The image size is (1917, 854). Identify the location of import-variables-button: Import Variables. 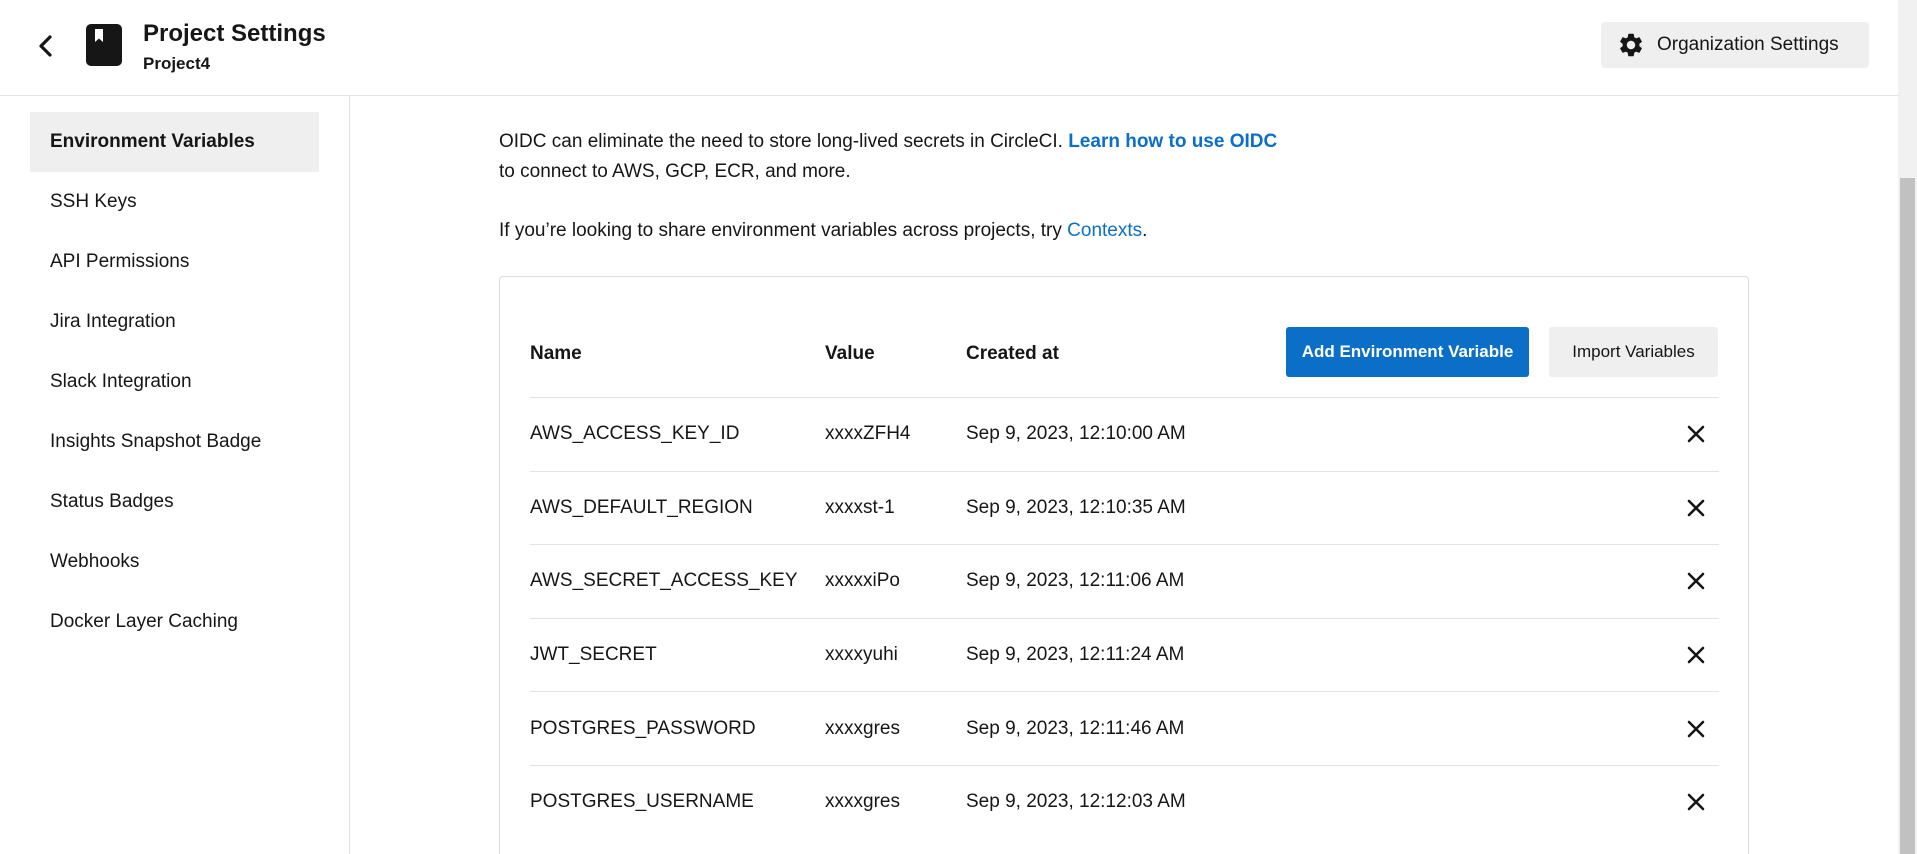
(1633, 352).